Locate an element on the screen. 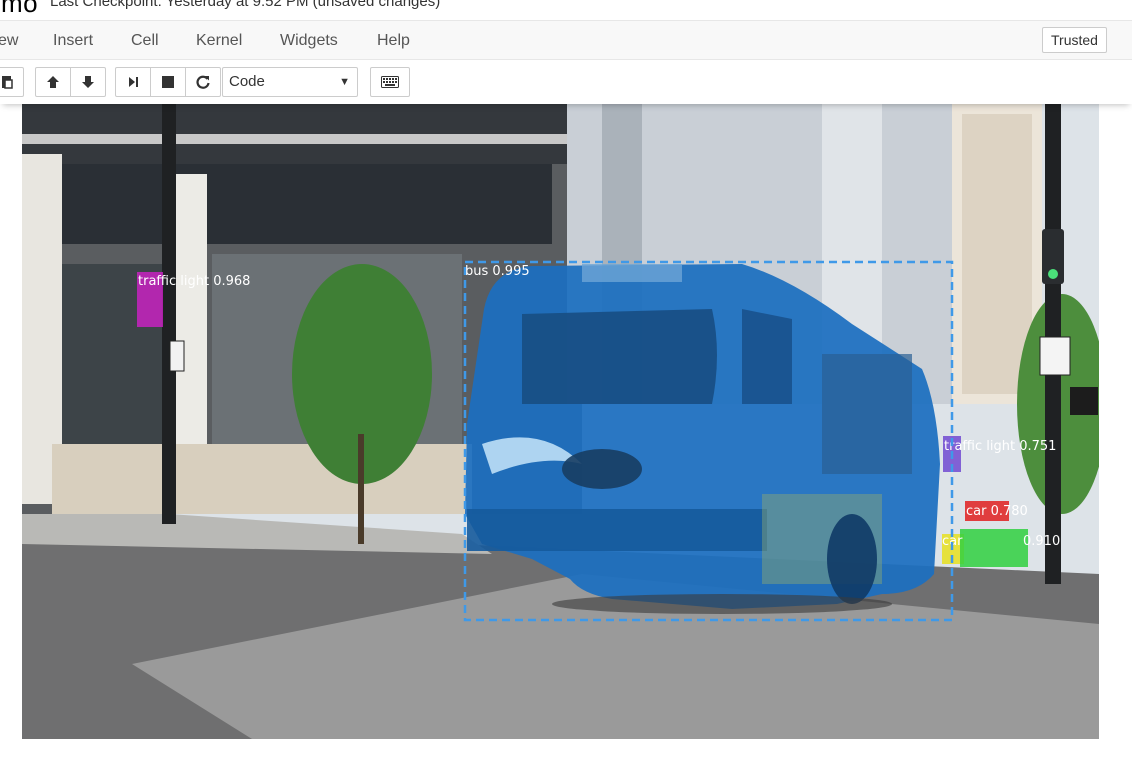 The height and width of the screenshot is (766, 1132). move-down-button is located at coordinates (88, 82).